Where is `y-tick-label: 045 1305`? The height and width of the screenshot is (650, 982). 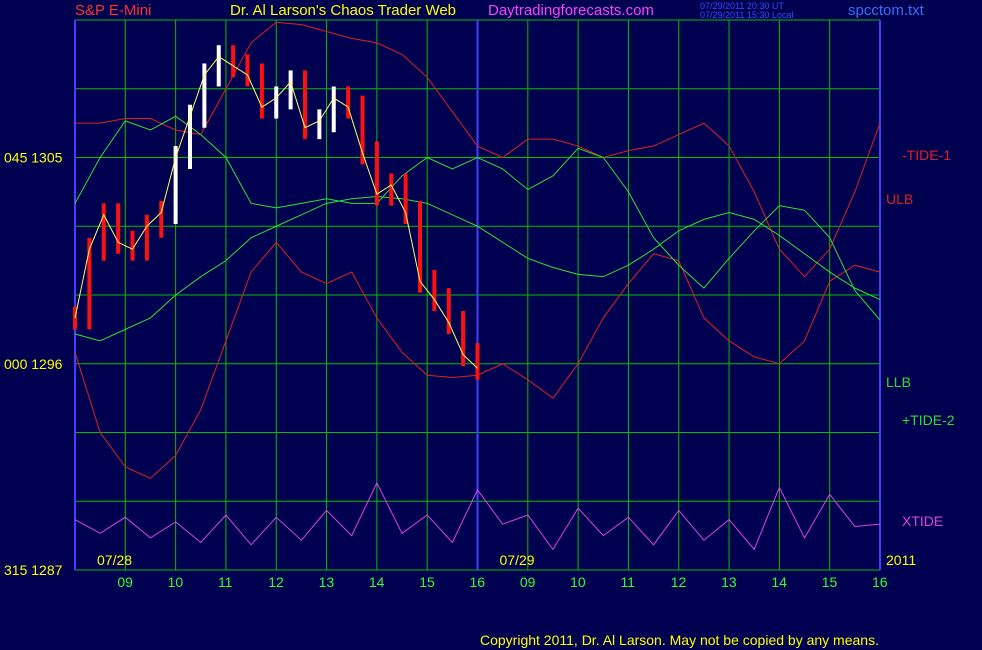
y-tick-label: 045 1305 is located at coordinates (33, 158).